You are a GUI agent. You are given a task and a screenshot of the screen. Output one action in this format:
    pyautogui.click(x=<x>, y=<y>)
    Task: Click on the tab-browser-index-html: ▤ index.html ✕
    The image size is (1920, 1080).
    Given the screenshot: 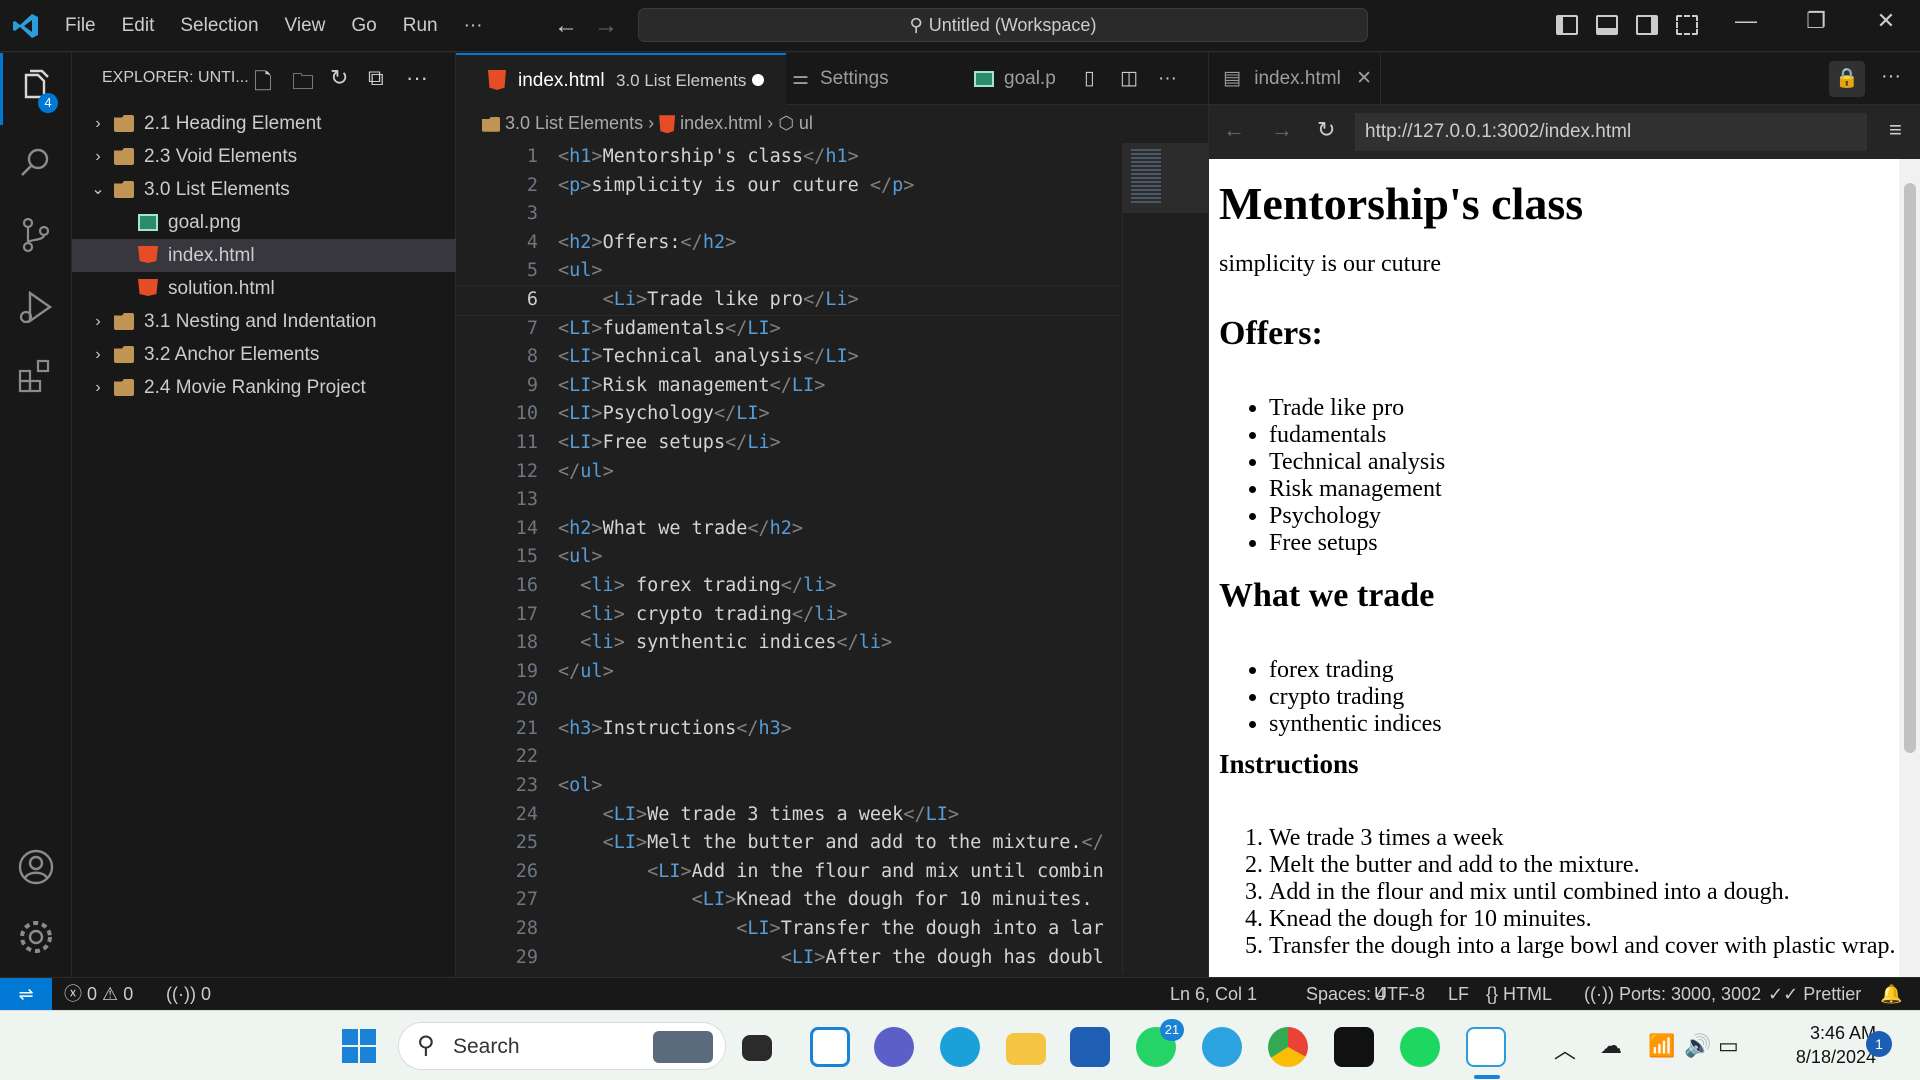 What is the action you would take?
    pyautogui.click(x=1295, y=79)
    